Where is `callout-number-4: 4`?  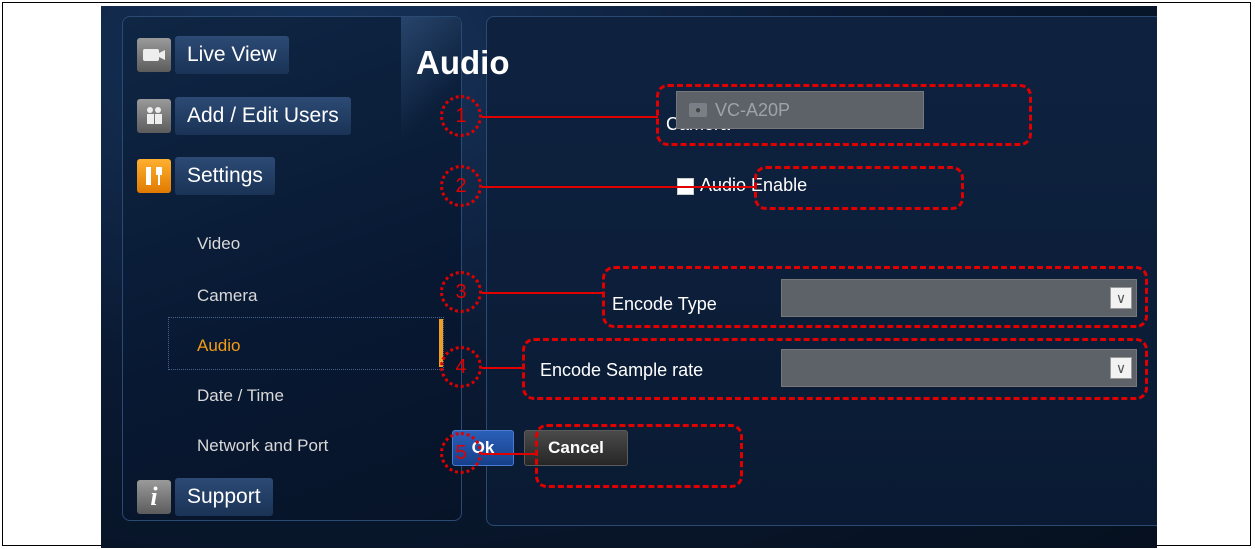 callout-number-4: 4 is located at coordinates (461, 367).